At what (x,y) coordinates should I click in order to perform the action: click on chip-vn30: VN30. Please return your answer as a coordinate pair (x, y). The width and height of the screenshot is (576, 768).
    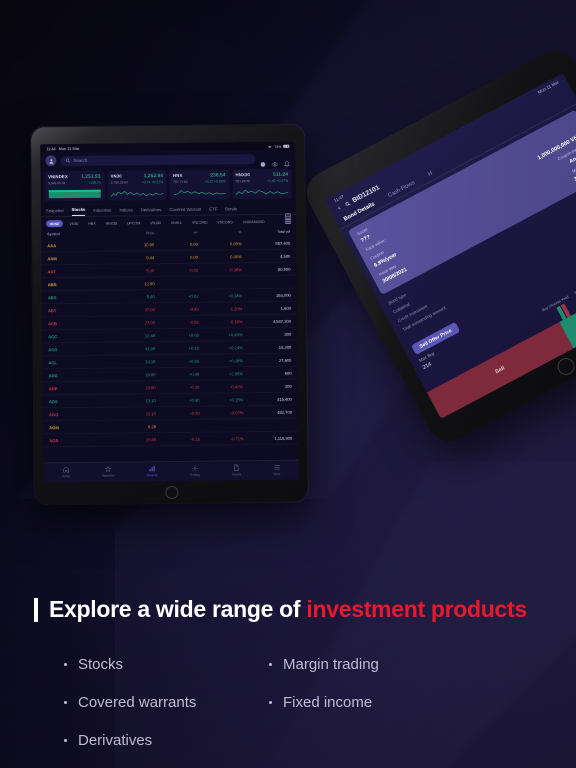
    Looking at the image, I should click on (74, 223).